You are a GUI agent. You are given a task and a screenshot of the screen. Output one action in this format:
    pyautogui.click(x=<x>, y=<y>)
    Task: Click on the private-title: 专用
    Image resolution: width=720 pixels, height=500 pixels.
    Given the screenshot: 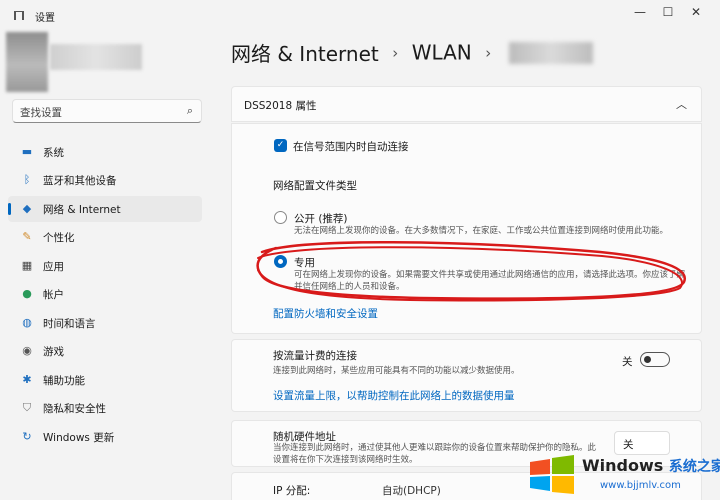 What is the action you would take?
    pyautogui.click(x=304, y=263)
    